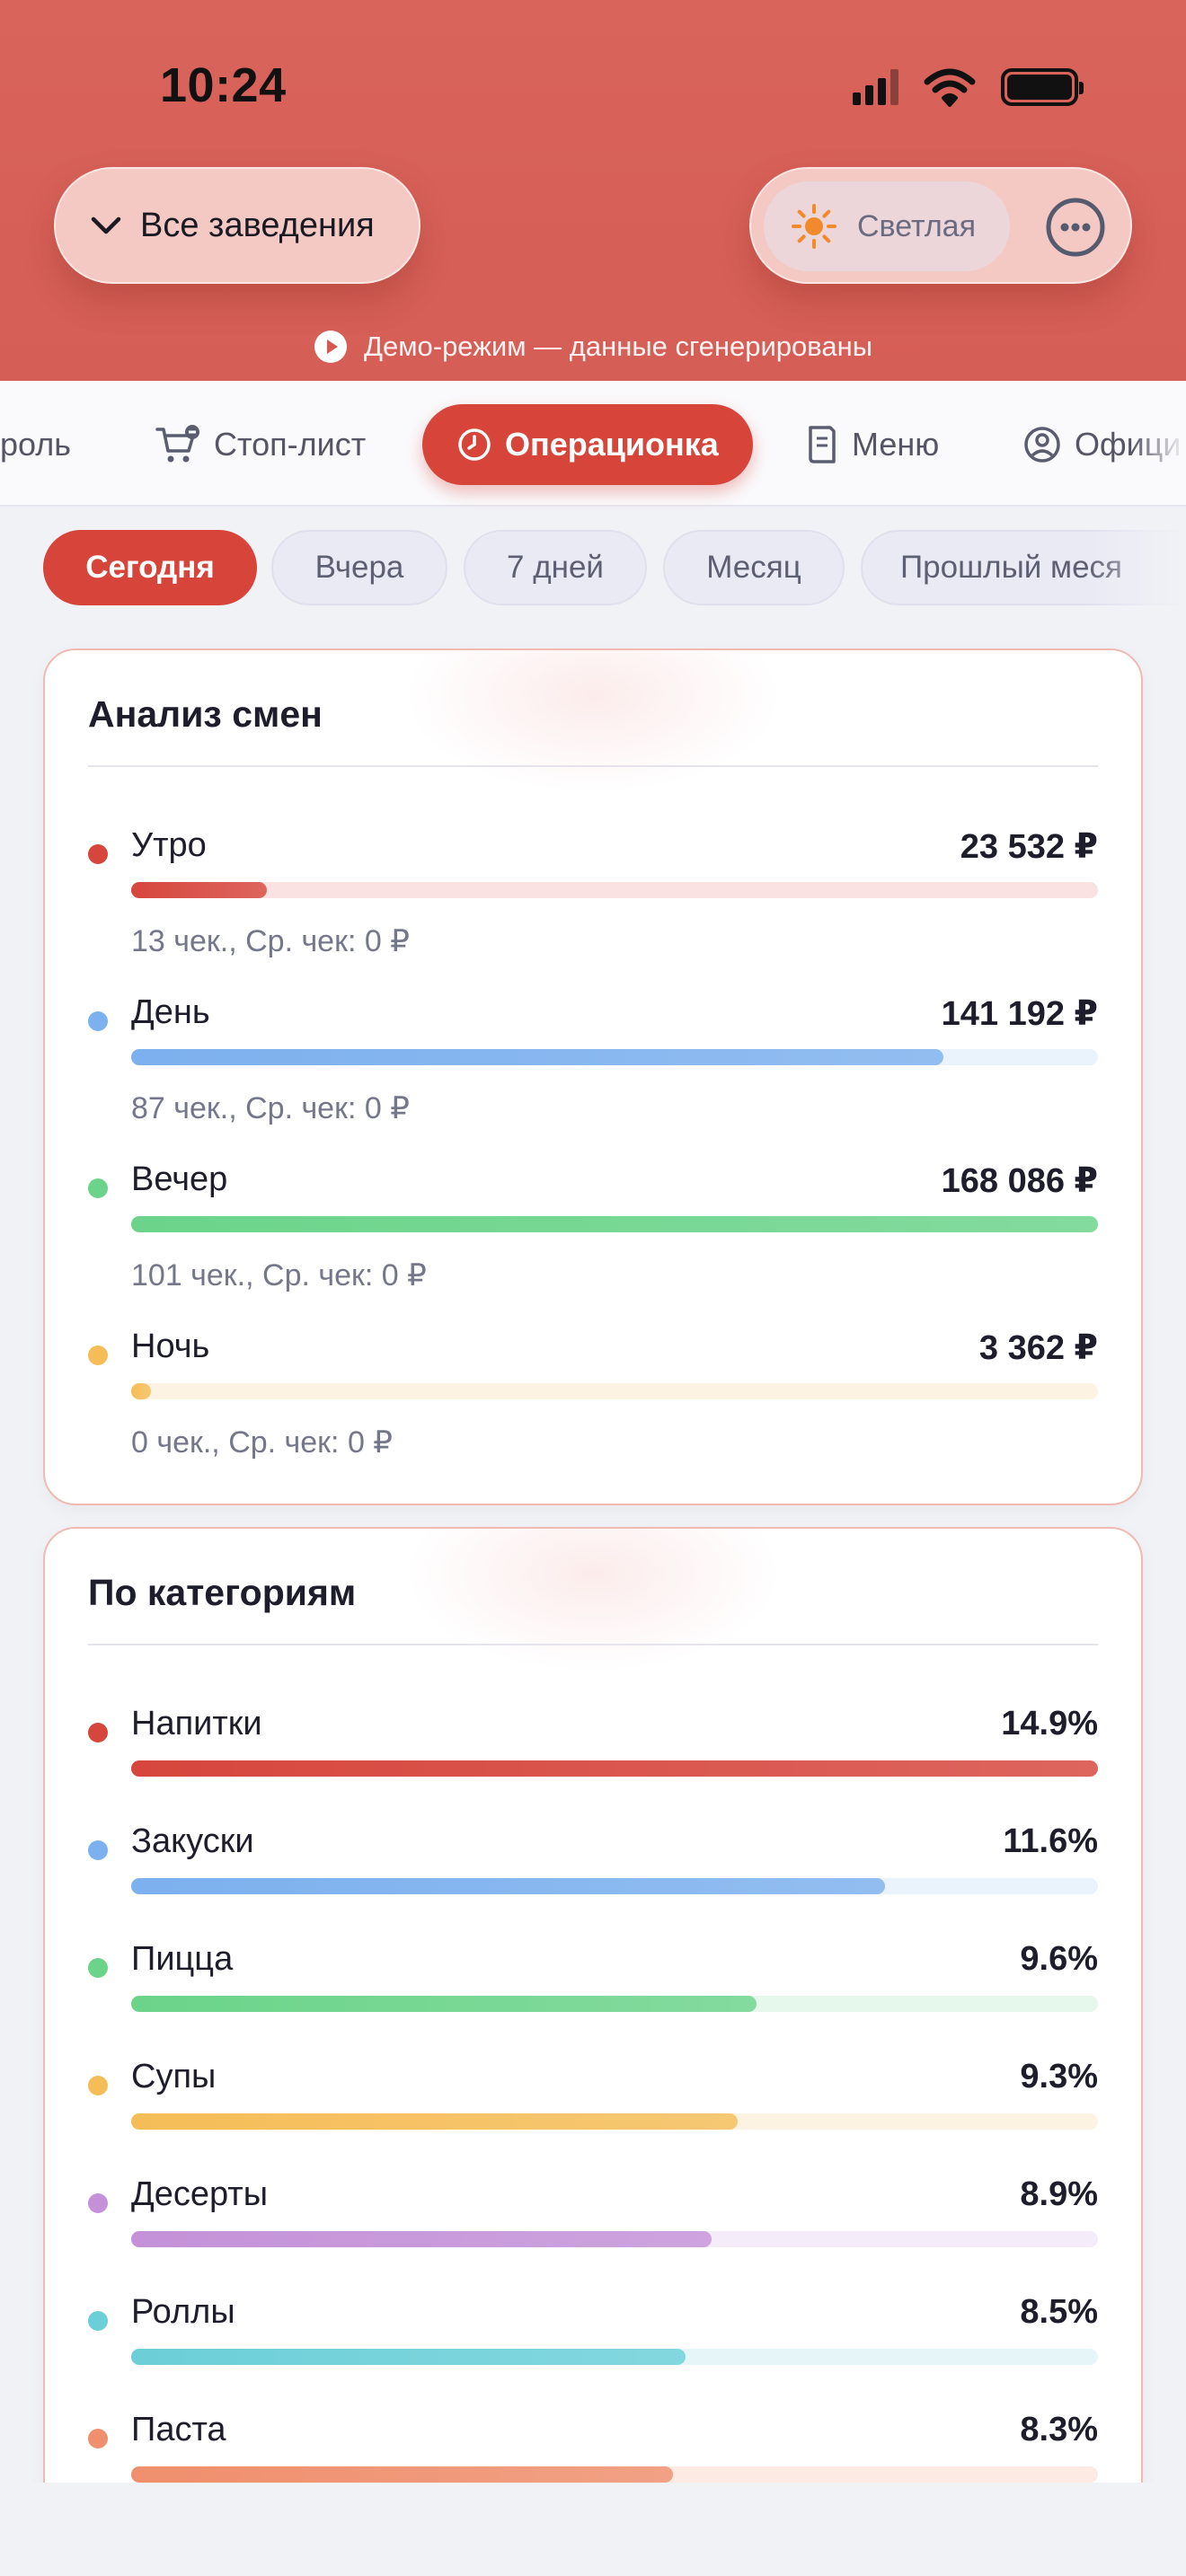  I want to click on tab-control: роль, so click(35, 444).